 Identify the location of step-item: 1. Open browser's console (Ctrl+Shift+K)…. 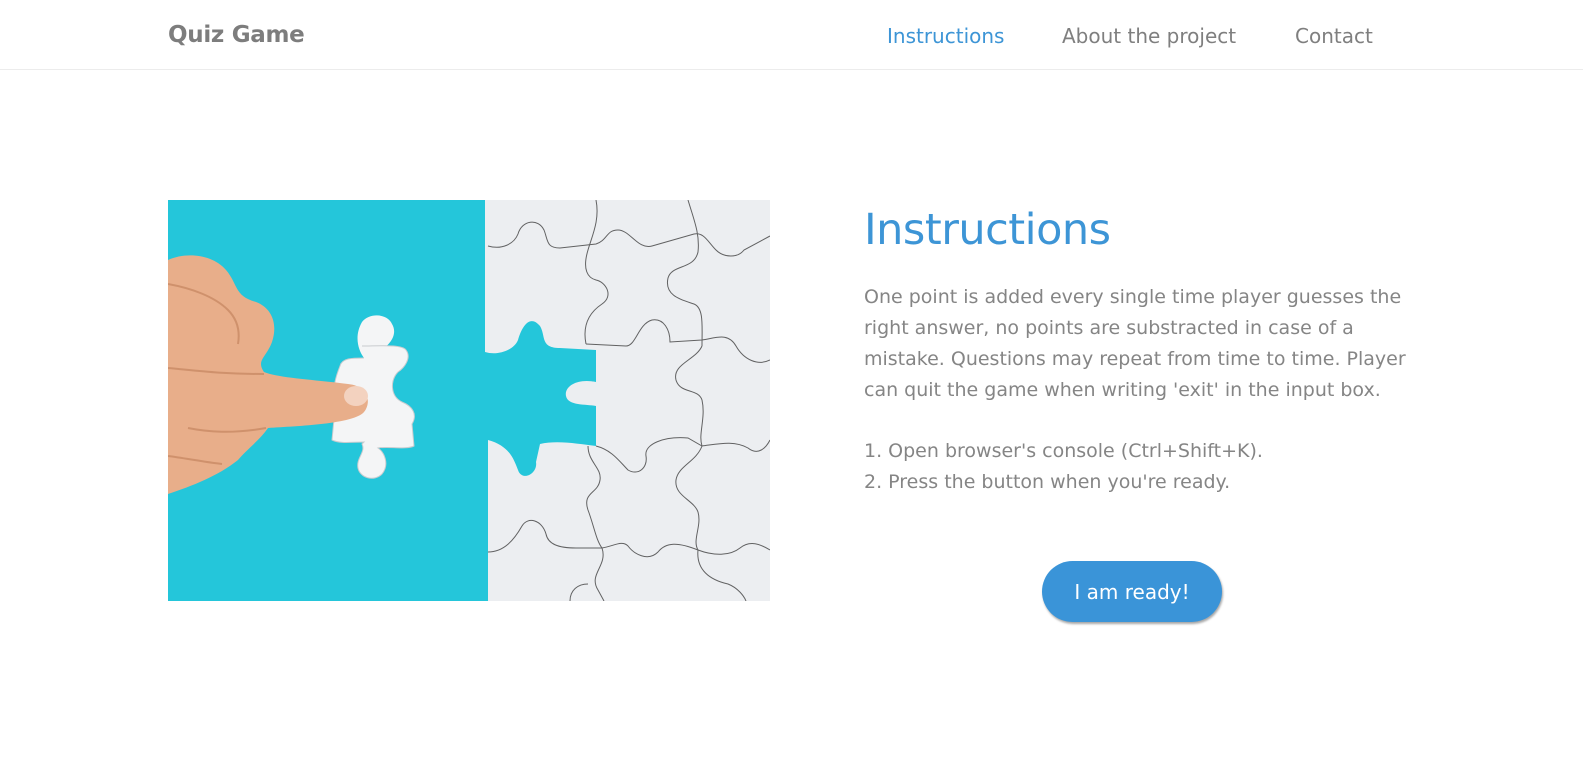
(1063, 451).